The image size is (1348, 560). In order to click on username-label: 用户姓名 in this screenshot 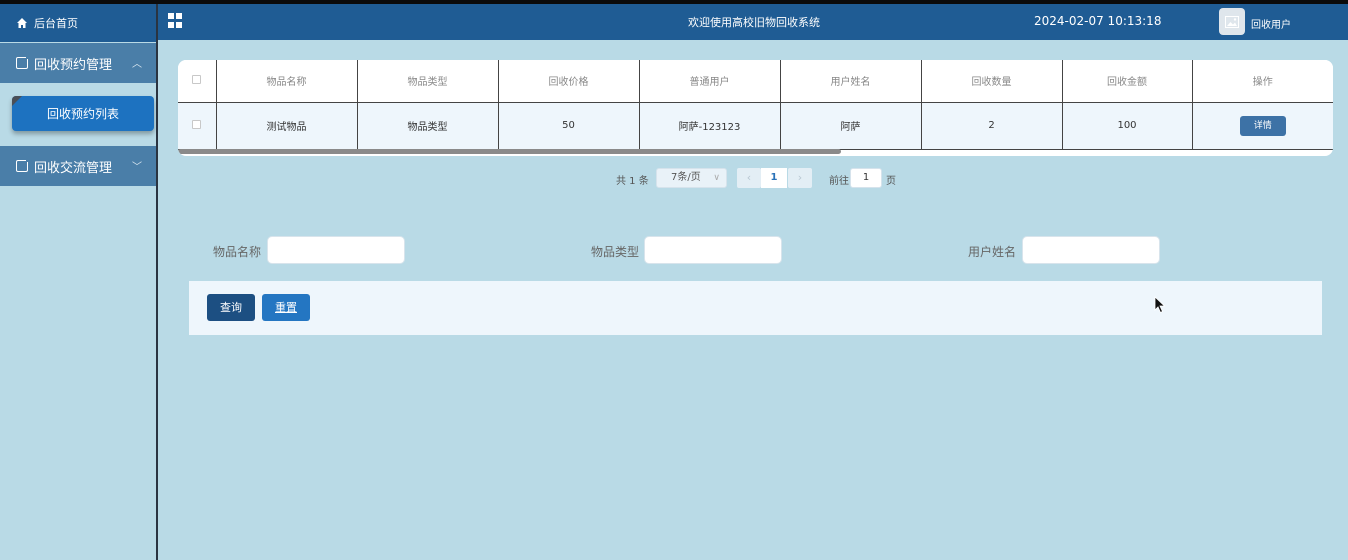, I will do `click(992, 252)`.